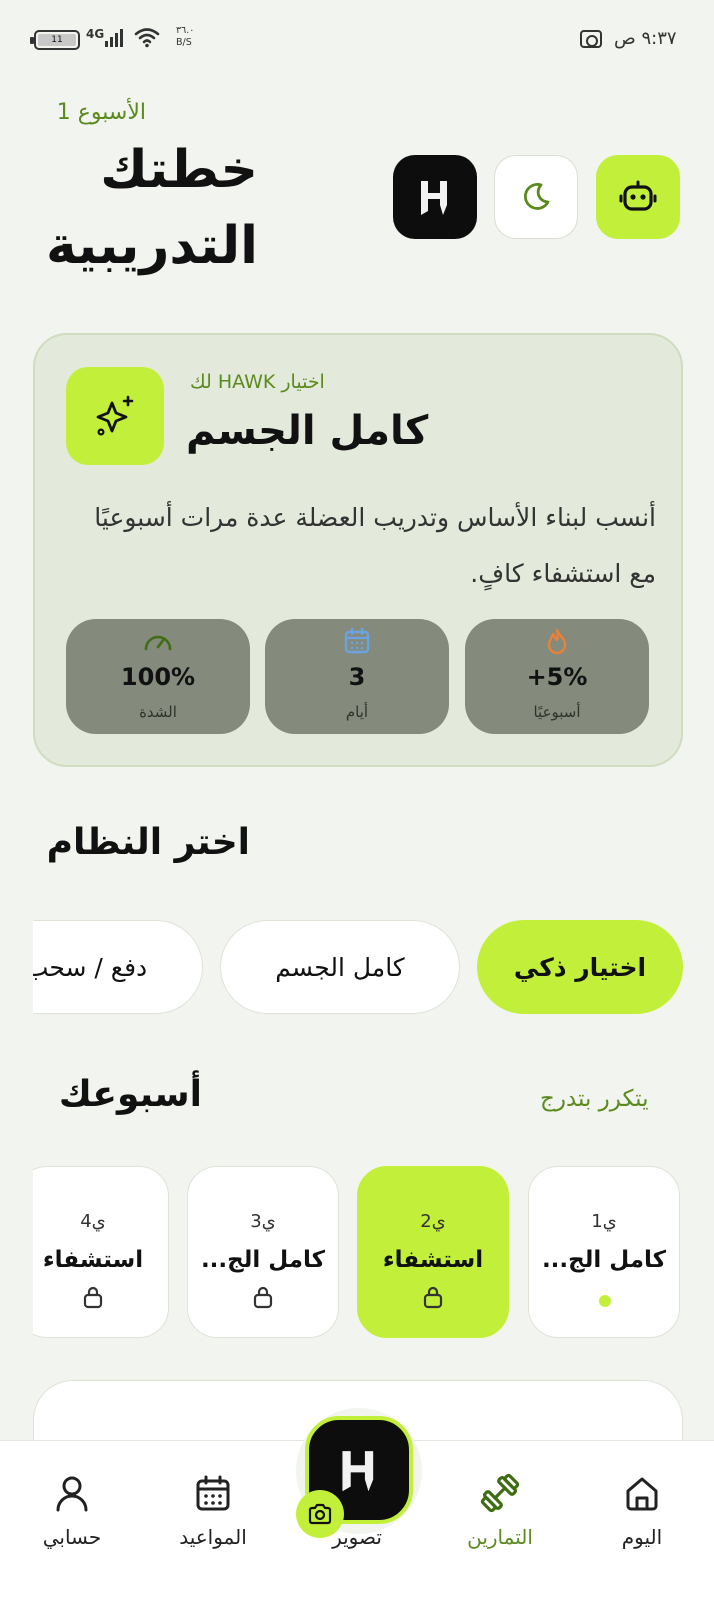 The image size is (714, 1599). What do you see at coordinates (557, 641) in the screenshot?
I see `flame-icon` at bounding box center [557, 641].